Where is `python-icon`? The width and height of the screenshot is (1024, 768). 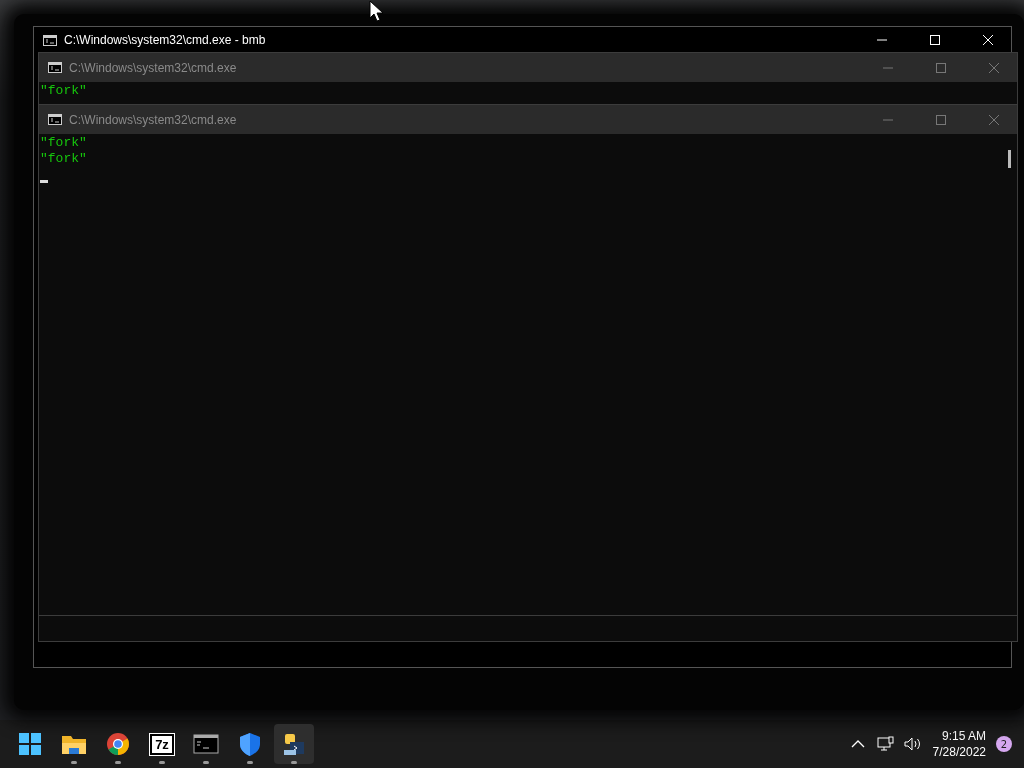 python-icon is located at coordinates (294, 744).